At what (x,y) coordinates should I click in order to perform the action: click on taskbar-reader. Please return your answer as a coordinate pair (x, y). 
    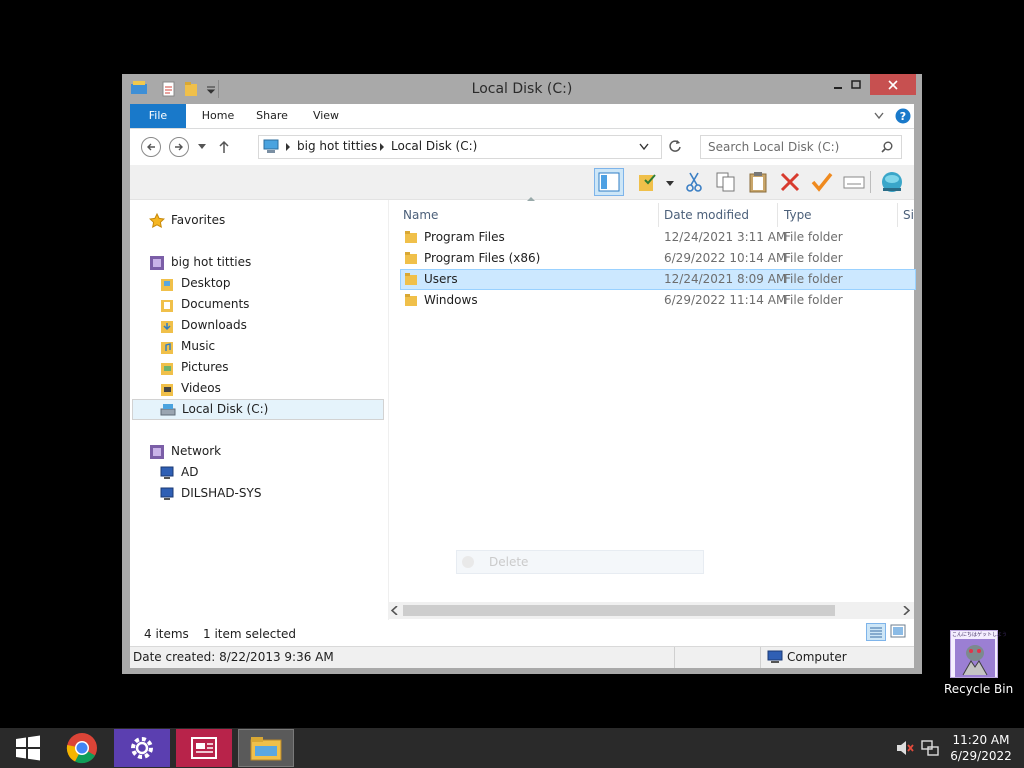
    Looking at the image, I should click on (204, 748).